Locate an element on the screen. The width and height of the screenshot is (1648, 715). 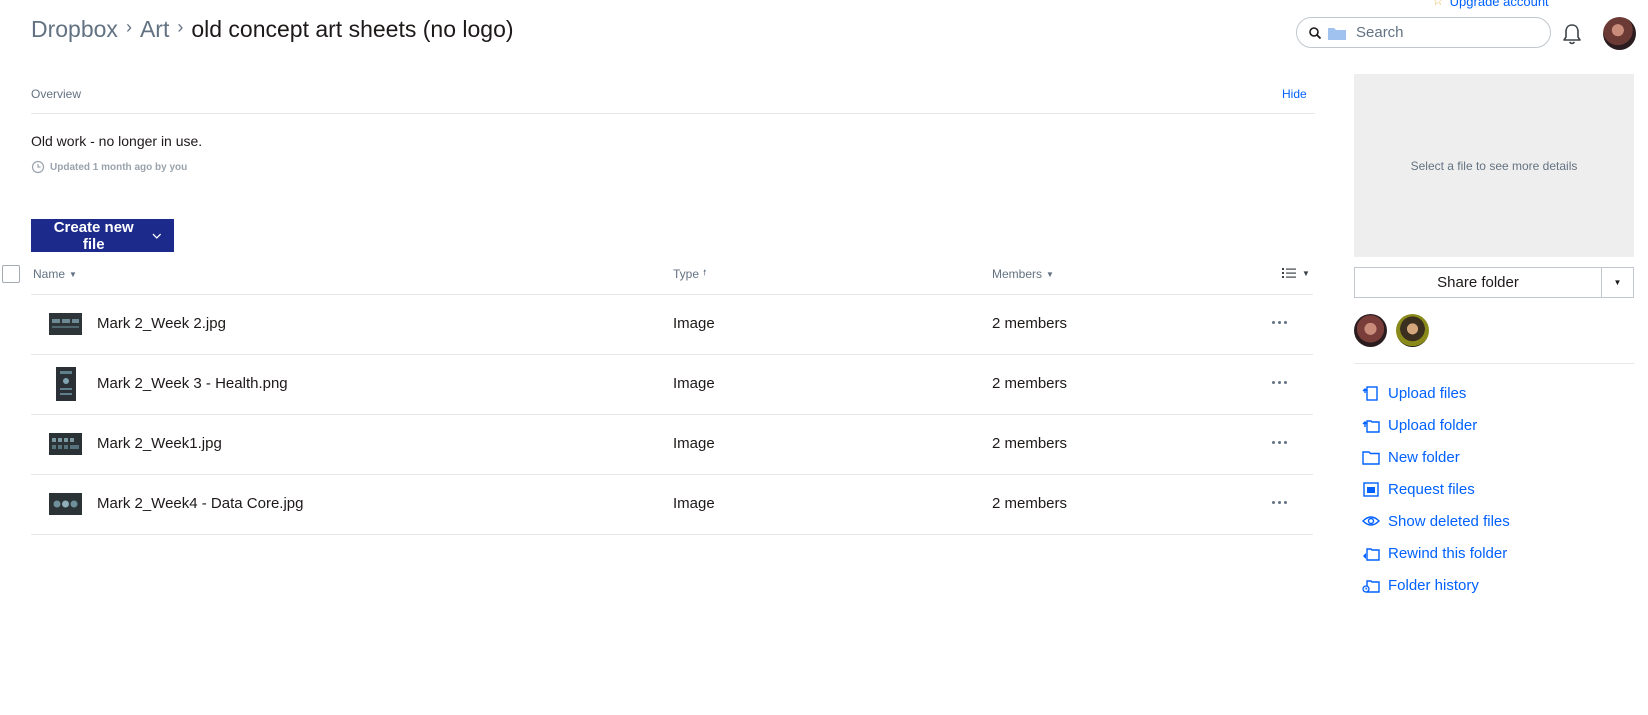
clock-icon is located at coordinates (38, 167).